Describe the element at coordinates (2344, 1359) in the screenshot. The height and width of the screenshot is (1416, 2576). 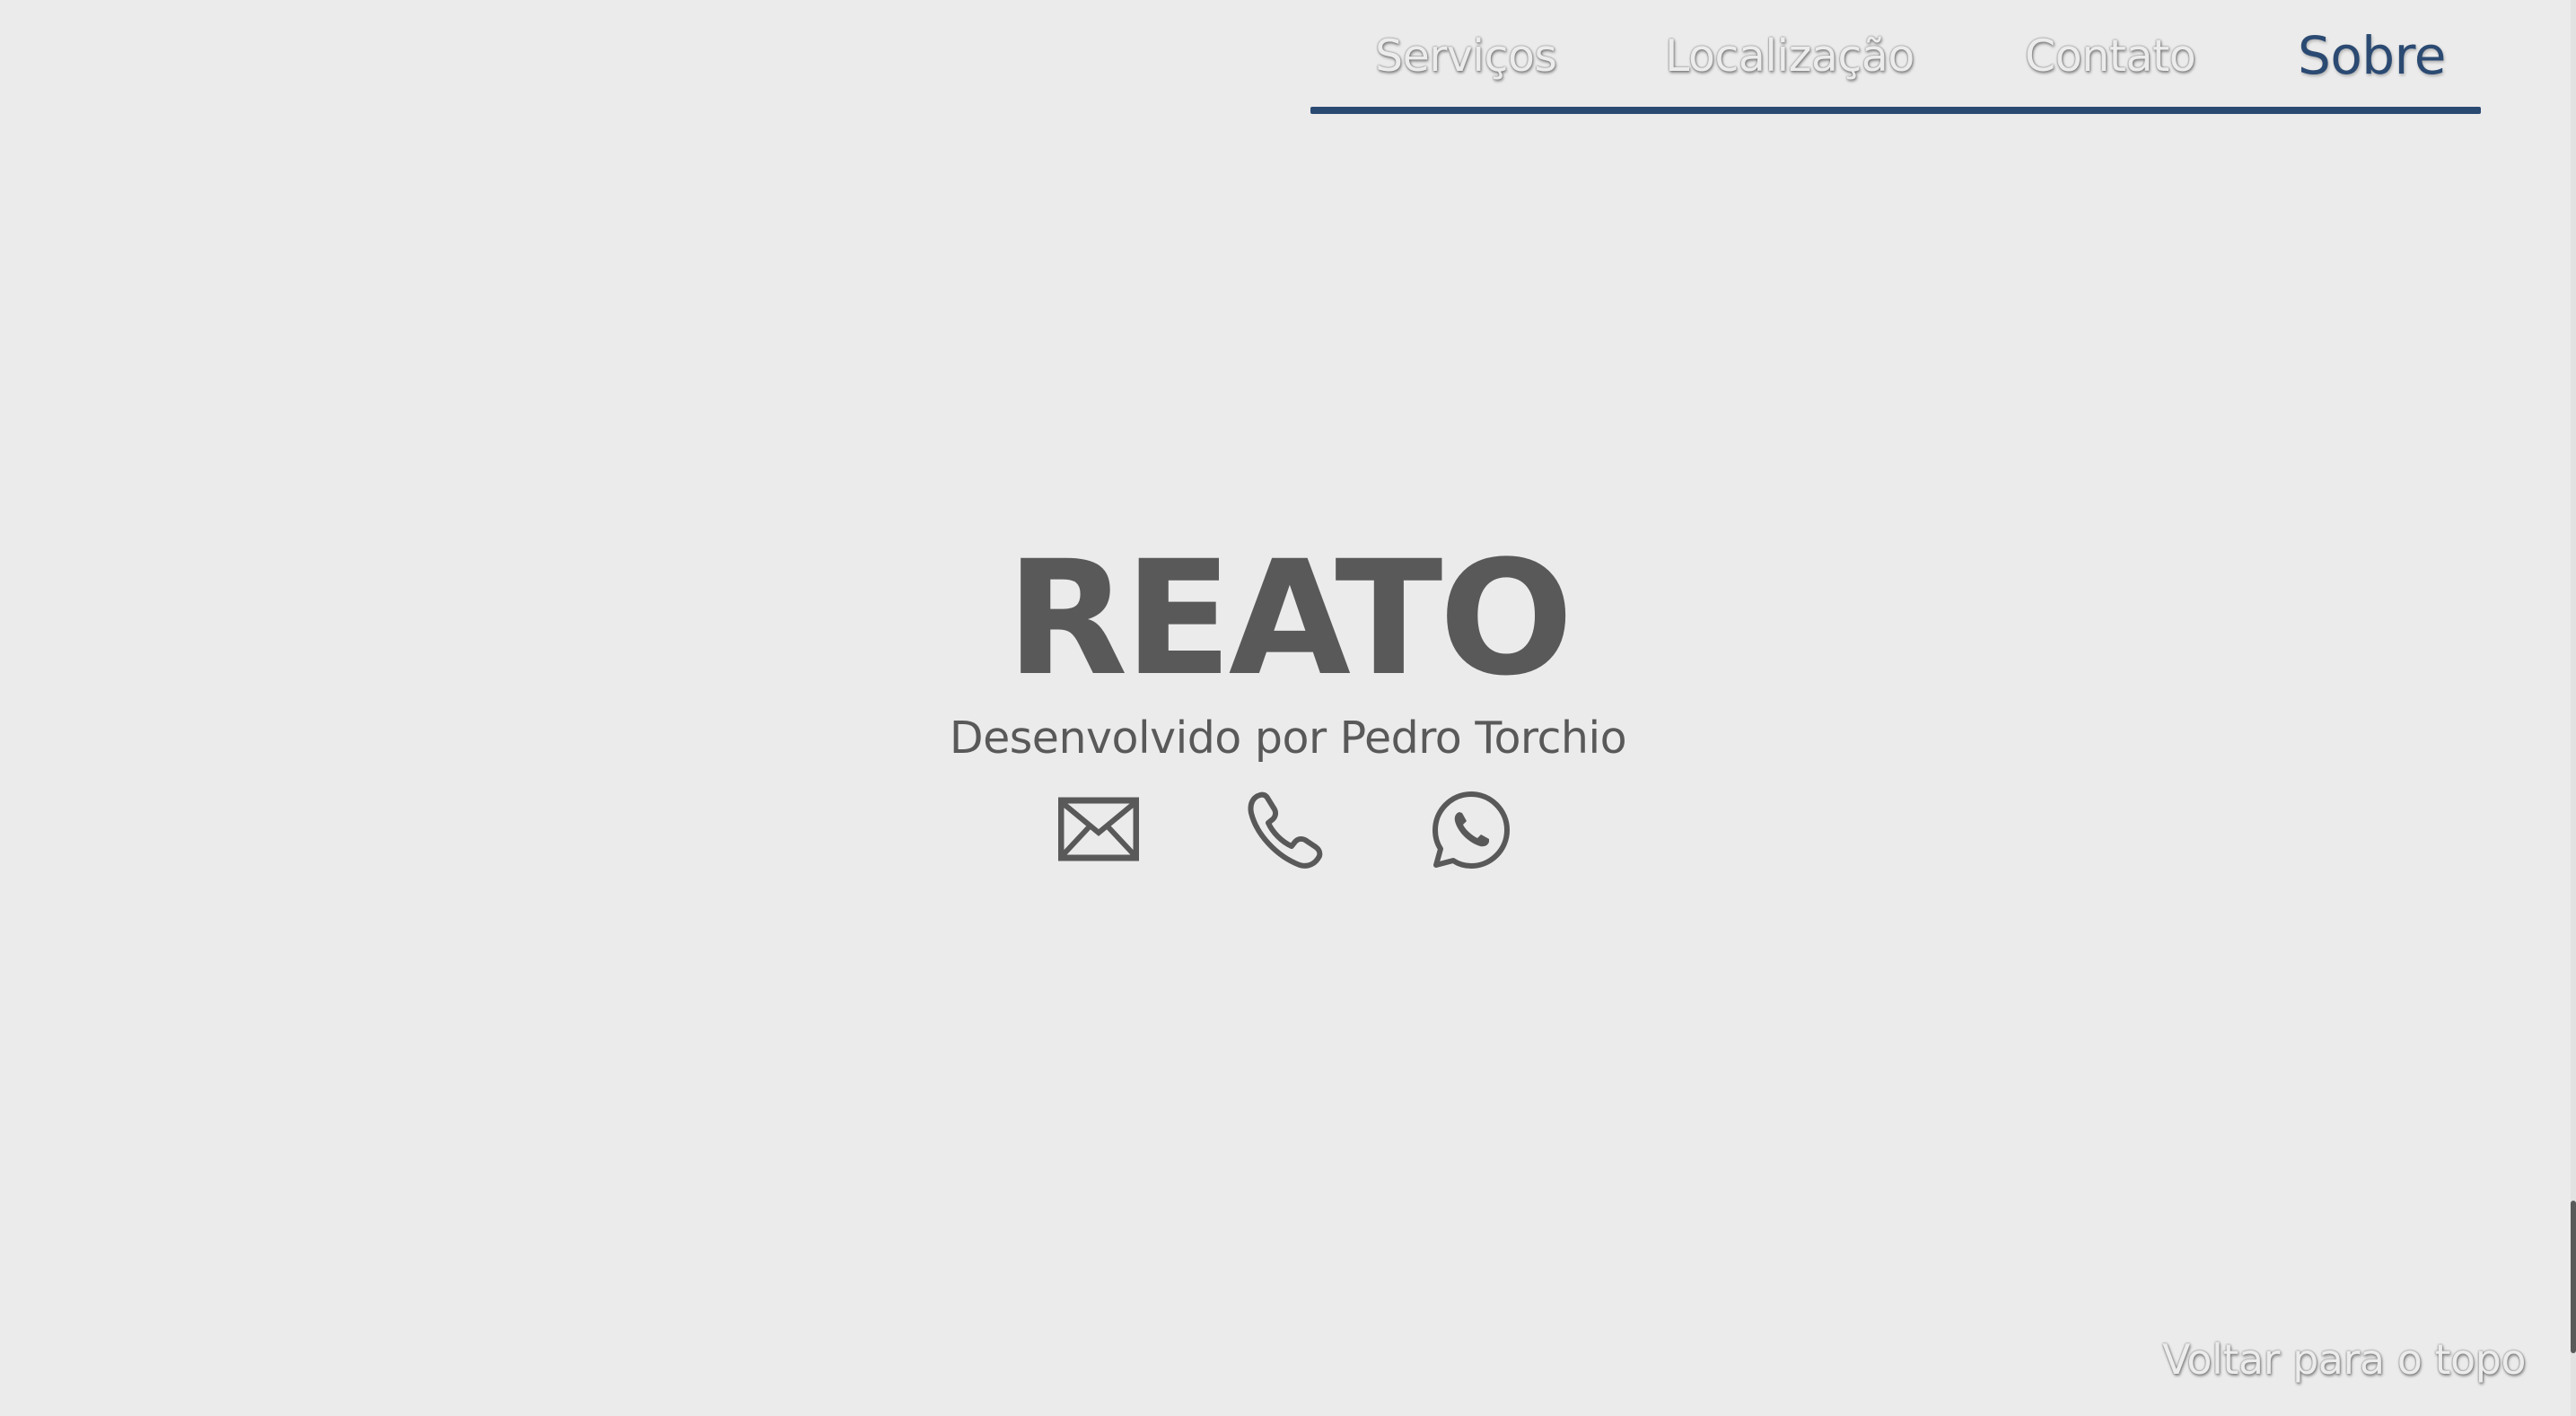
I see `back-to-top-link: Voltar para o topo` at that location.